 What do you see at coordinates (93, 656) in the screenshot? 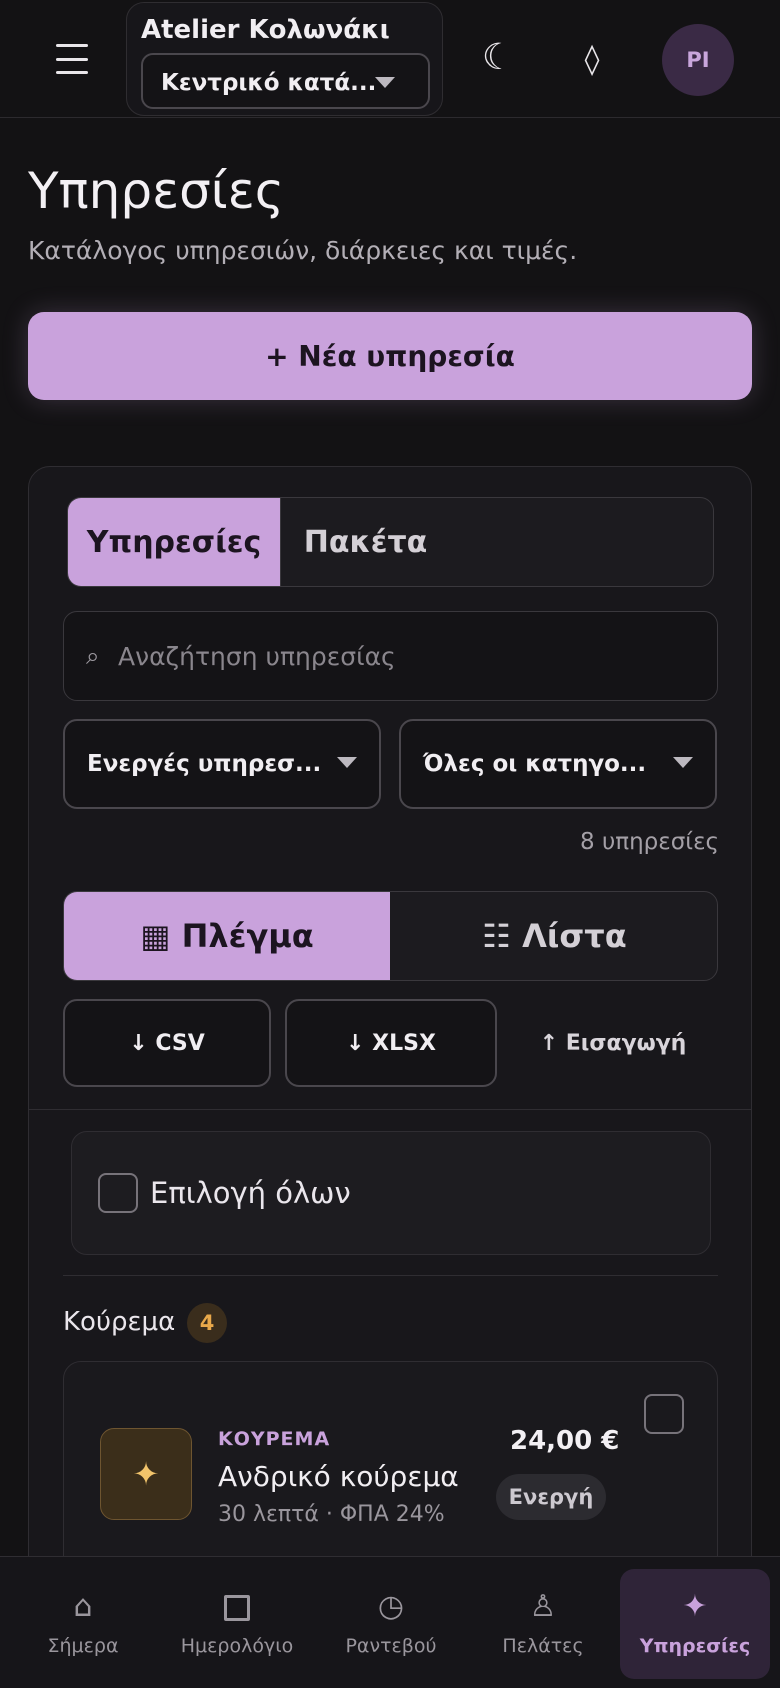
I see `search-icon: ⌕` at bounding box center [93, 656].